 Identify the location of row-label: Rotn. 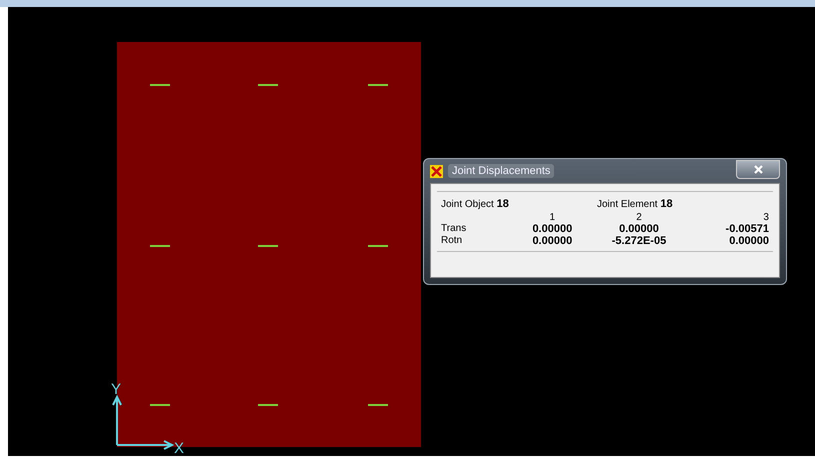
(452, 241).